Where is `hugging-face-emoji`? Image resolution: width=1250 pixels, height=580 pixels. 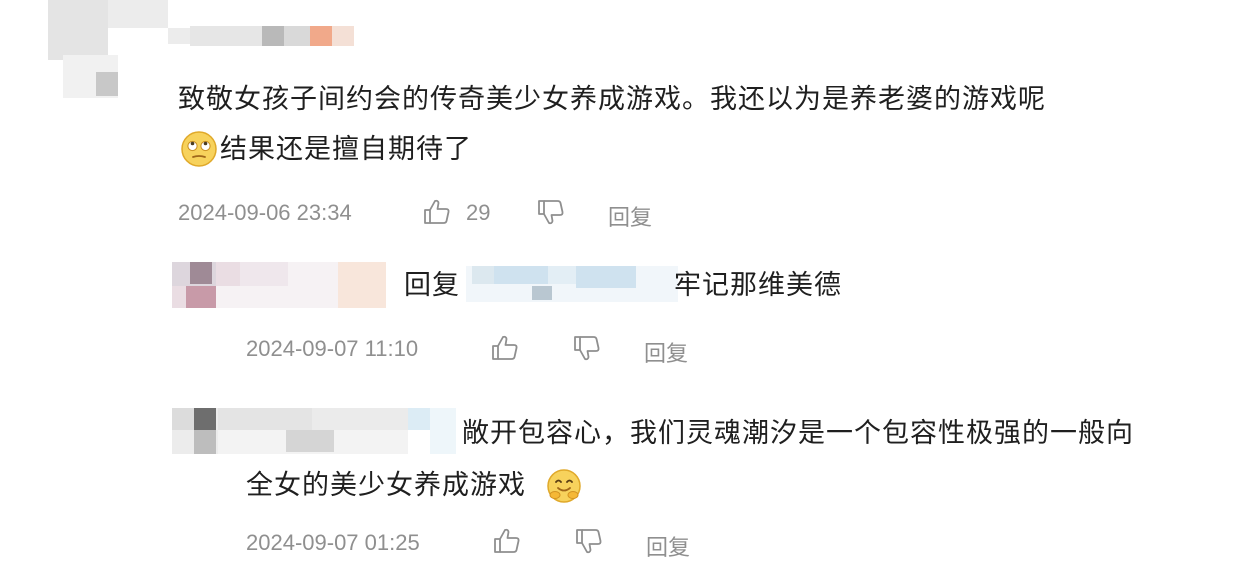 hugging-face-emoji is located at coordinates (564, 486).